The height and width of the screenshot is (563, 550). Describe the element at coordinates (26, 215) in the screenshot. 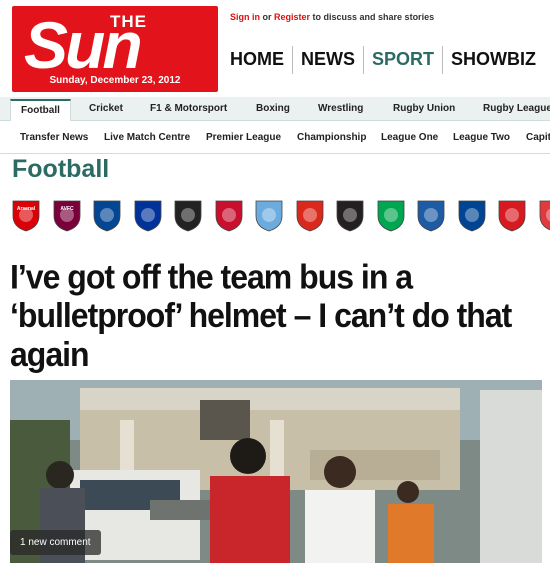

I see `arsenal-badge: Arsenal` at that location.